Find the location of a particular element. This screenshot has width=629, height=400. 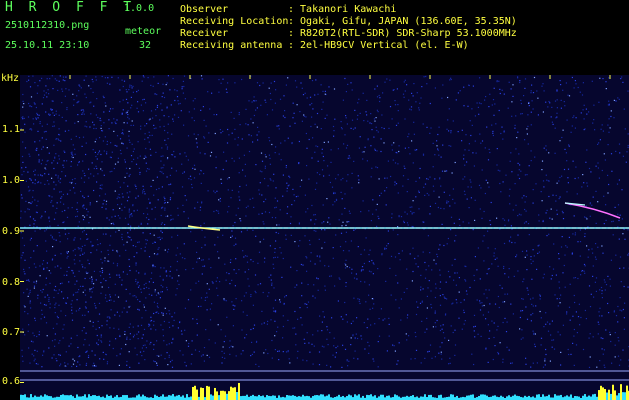

receiver-label: Receiver is located at coordinates (204, 33).